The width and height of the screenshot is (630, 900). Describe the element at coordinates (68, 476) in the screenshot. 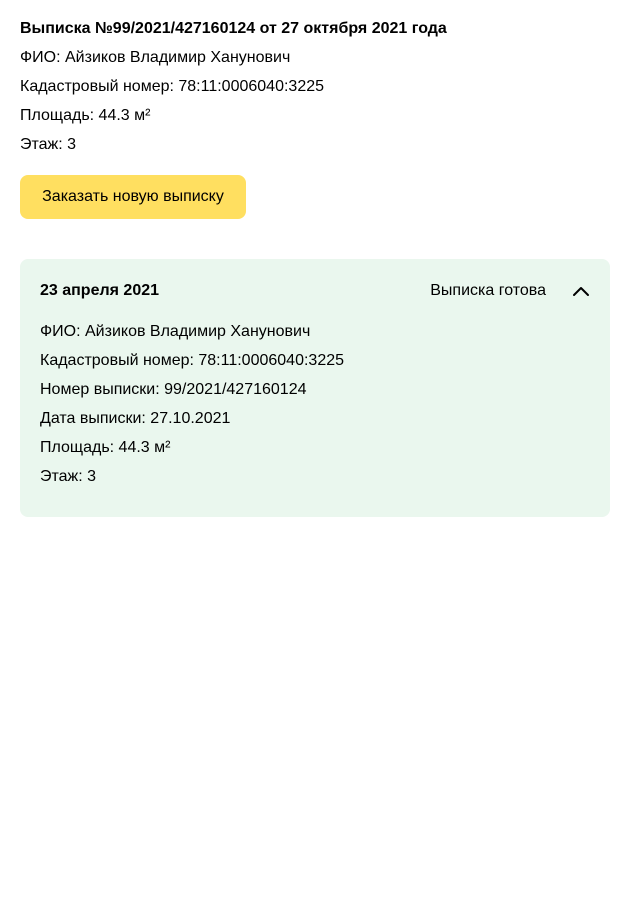

I see `record-property-floor: Этаж: 3` at that location.